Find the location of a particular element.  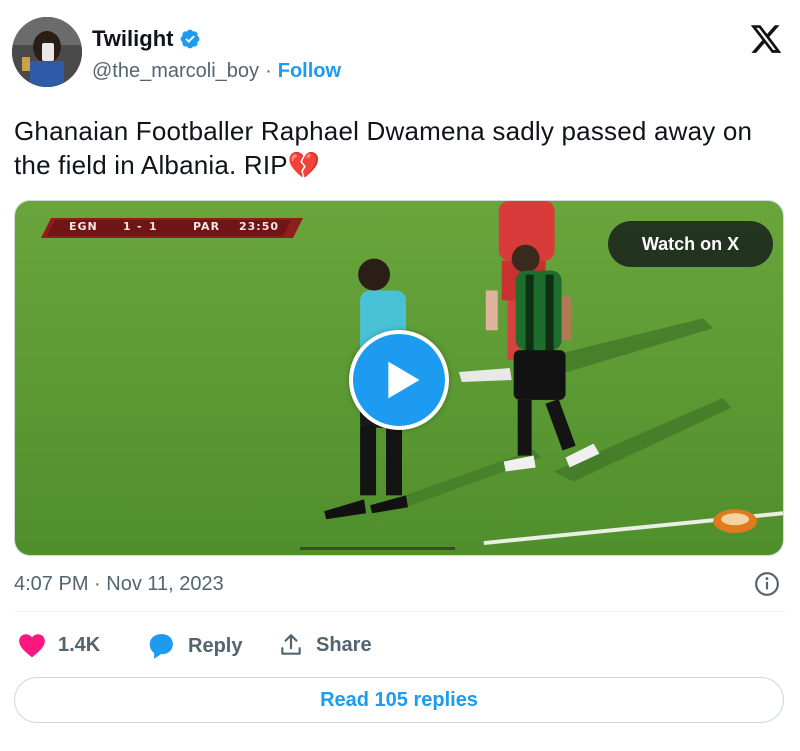

scoreboard-home-team: EGN is located at coordinates (83, 226).